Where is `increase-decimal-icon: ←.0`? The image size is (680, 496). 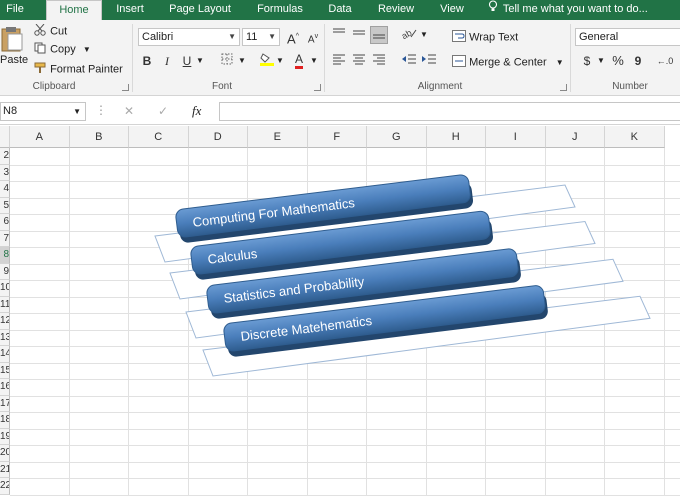 increase-decimal-icon: ←.0 is located at coordinates (665, 61).